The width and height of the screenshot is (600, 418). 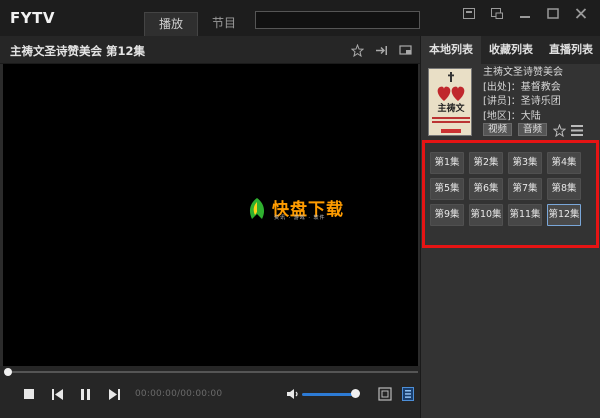 I want to click on volume-handle, so click(x=355, y=393).